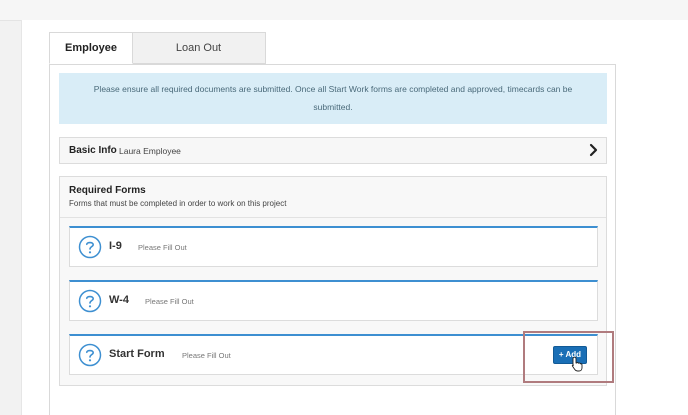  I want to click on form-row-i9: I-9 Please Fill Out, so click(333, 246).